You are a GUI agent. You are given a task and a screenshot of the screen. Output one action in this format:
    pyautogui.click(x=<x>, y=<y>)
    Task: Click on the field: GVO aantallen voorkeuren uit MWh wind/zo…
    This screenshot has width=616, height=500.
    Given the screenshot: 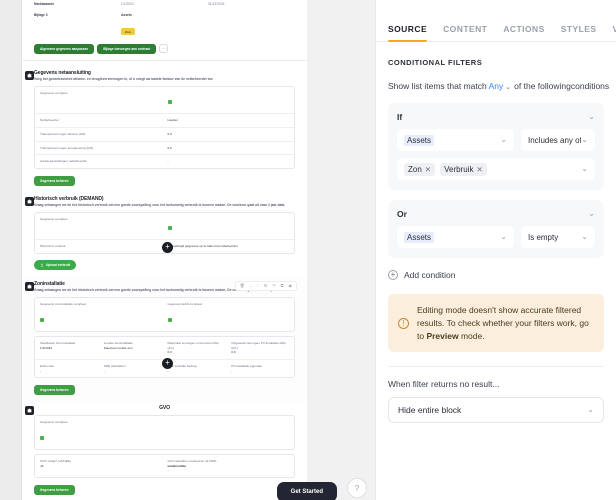 What is the action you would take?
    pyautogui.click(x=229, y=466)
    